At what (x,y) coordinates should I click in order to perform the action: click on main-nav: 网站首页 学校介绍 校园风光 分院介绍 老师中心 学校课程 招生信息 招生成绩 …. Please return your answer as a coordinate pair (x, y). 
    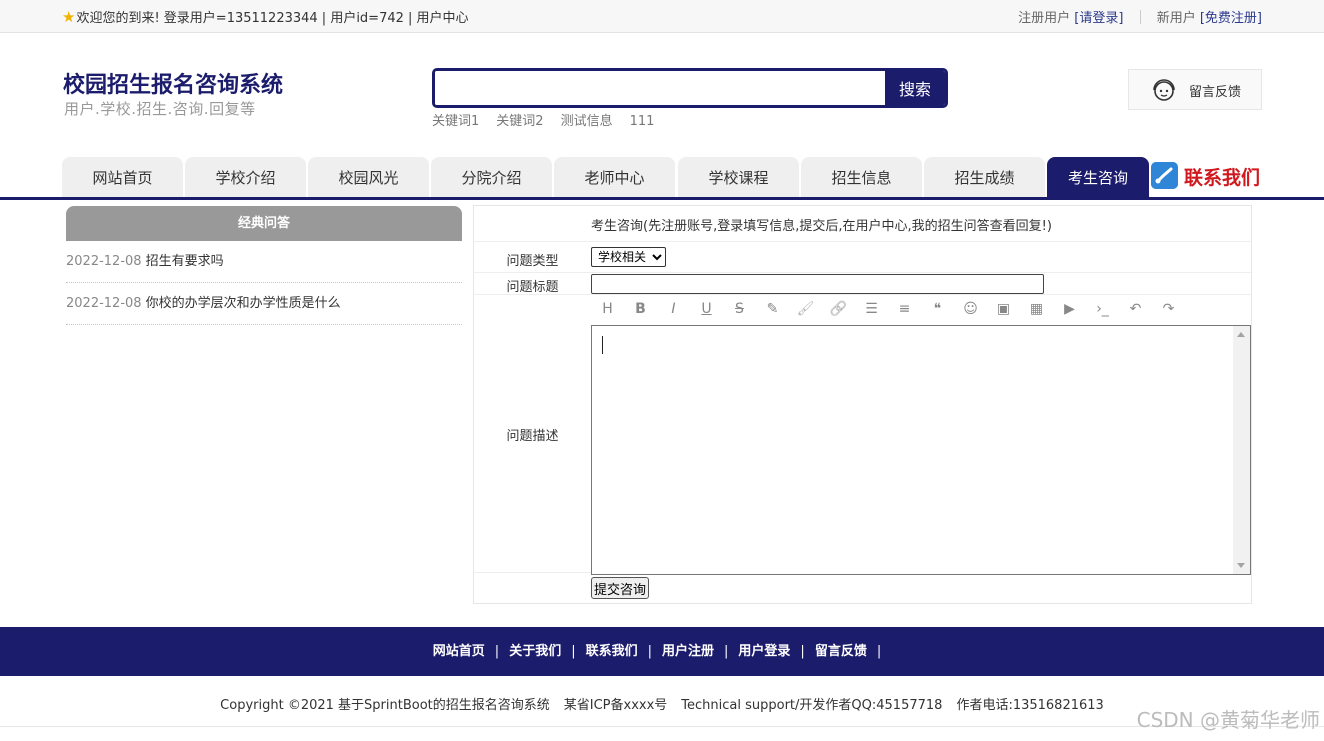
    Looking at the image, I should click on (662, 178).